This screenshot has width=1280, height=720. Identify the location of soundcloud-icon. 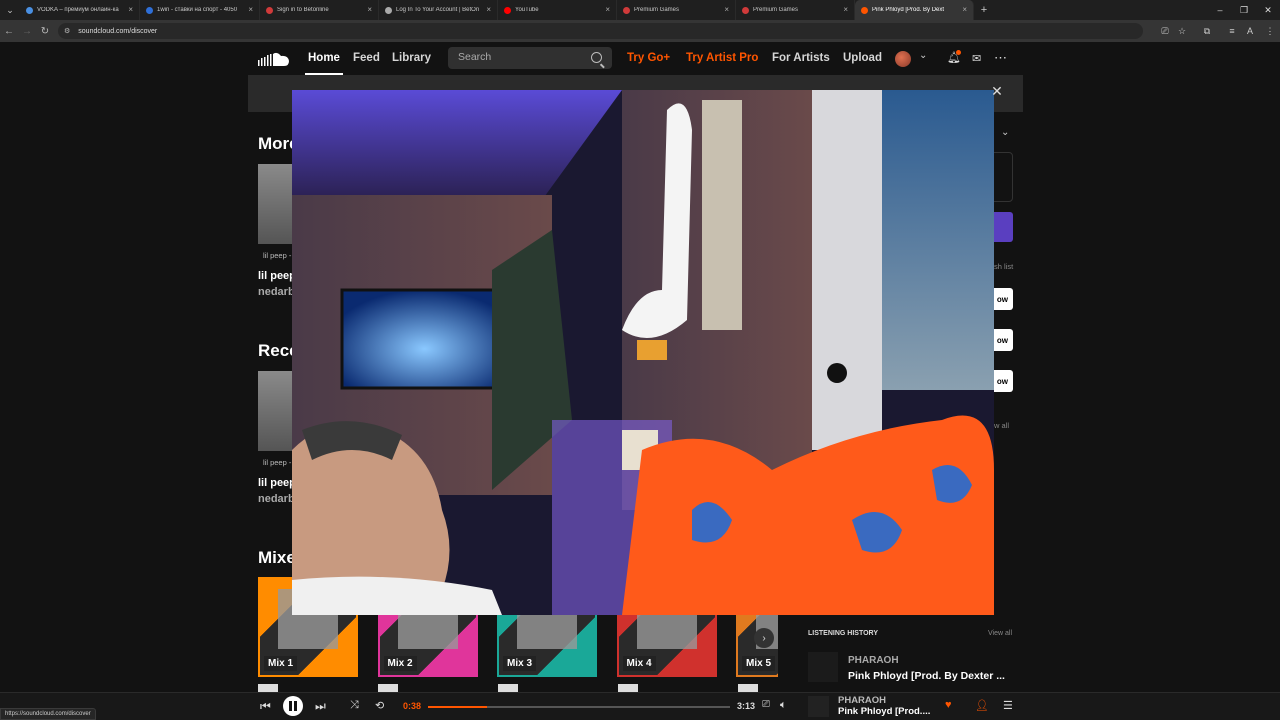
(864, 10).